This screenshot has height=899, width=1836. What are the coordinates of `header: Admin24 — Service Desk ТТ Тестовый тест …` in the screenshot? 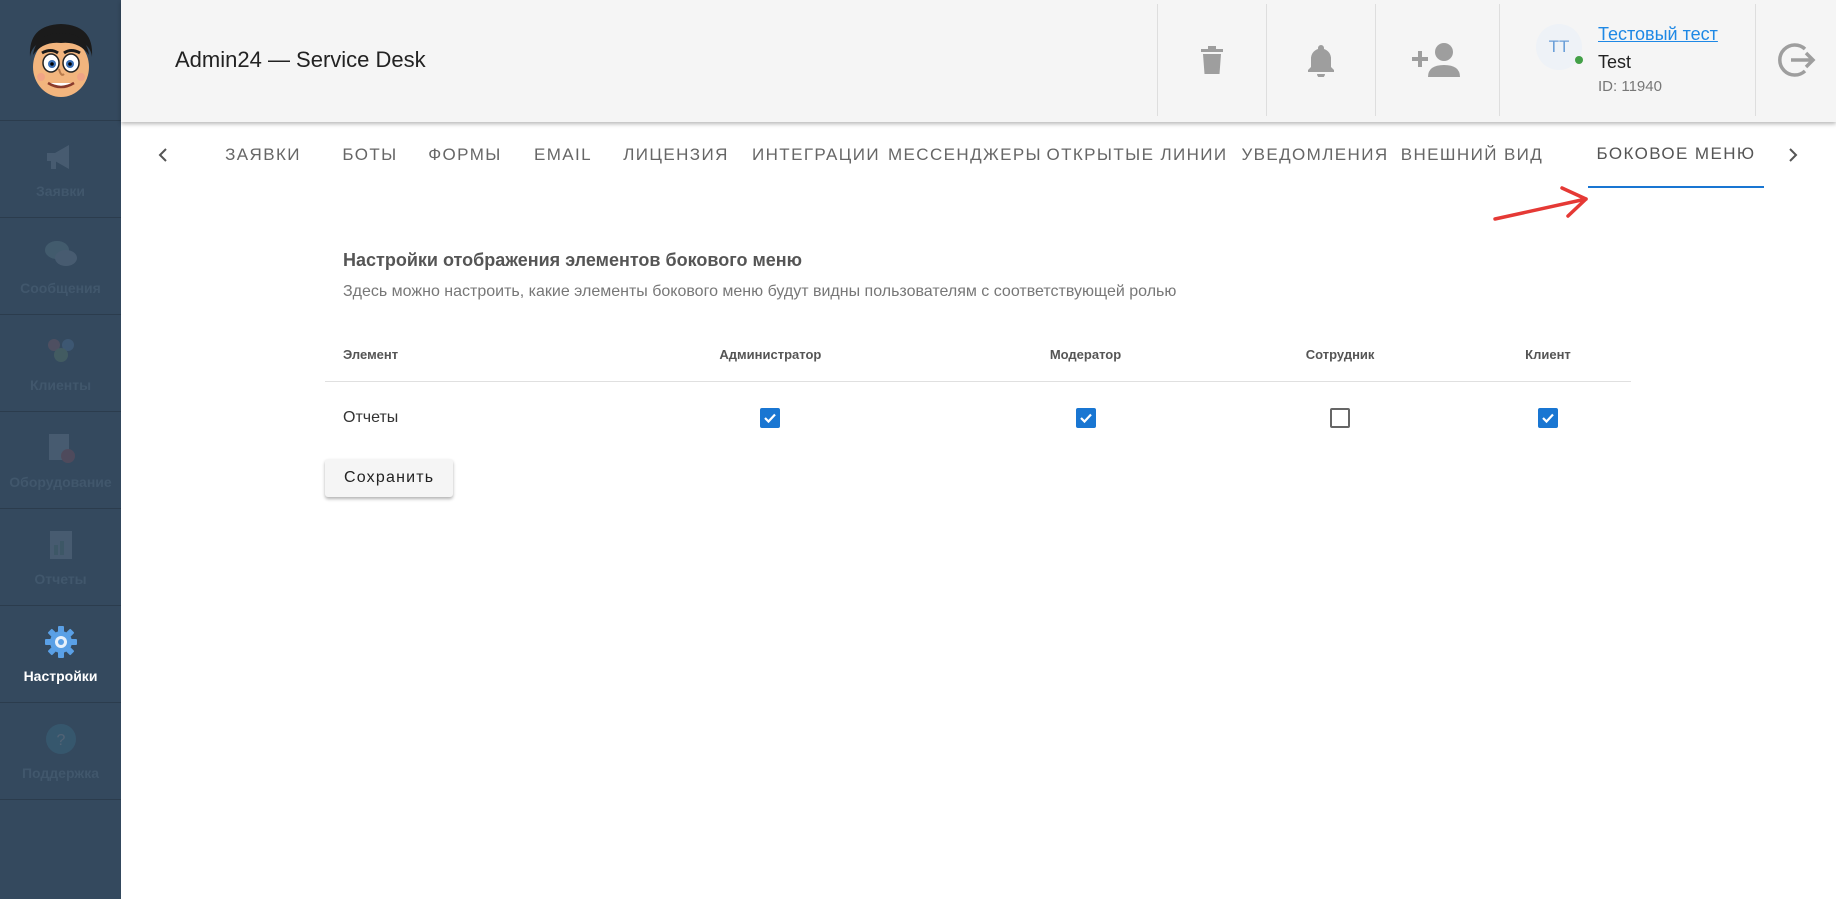 It's located at (978, 61).